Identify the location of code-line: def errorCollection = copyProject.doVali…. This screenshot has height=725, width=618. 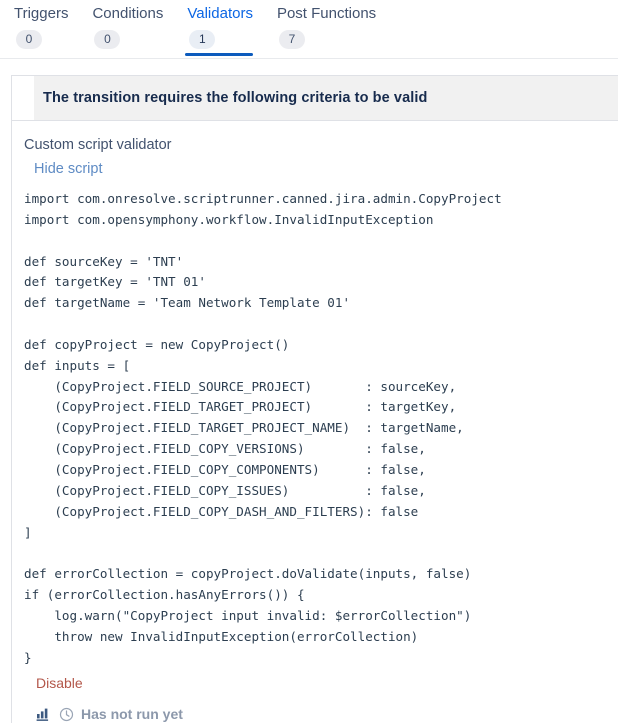
(248, 574).